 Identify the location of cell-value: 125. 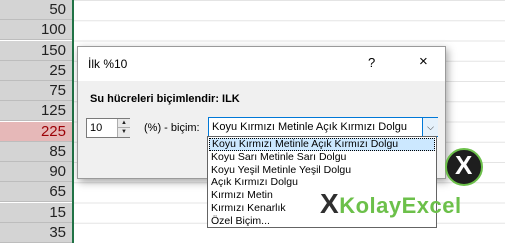
(36, 111).